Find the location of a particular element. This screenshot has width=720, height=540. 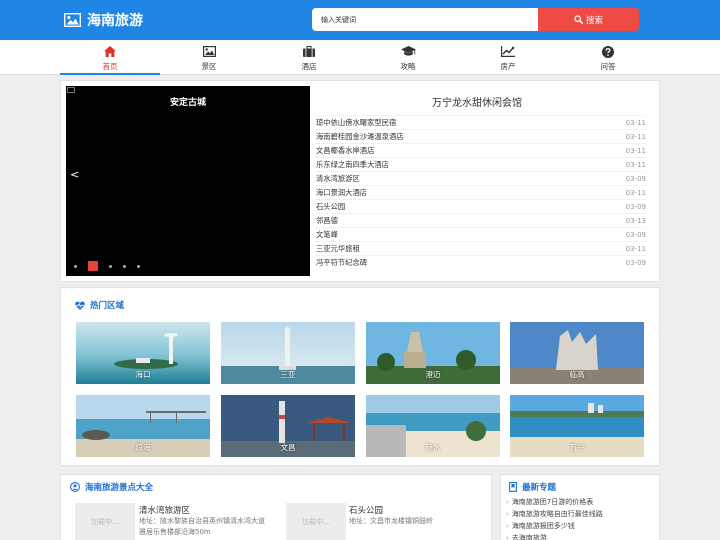

site-title: 海南旅游 is located at coordinates (115, 21).